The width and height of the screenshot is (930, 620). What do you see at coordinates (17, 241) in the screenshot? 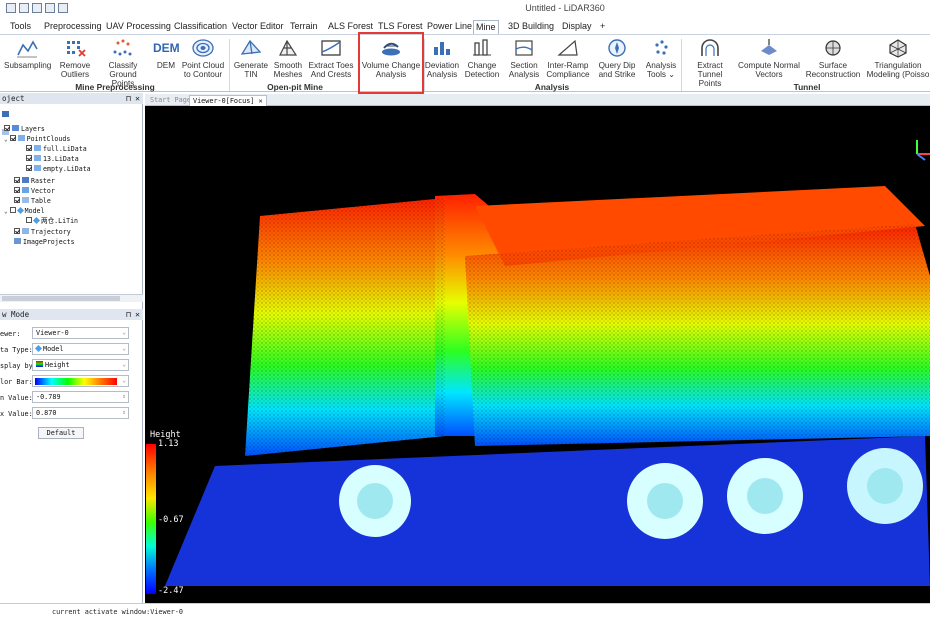
I see `image-projects-icon` at bounding box center [17, 241].